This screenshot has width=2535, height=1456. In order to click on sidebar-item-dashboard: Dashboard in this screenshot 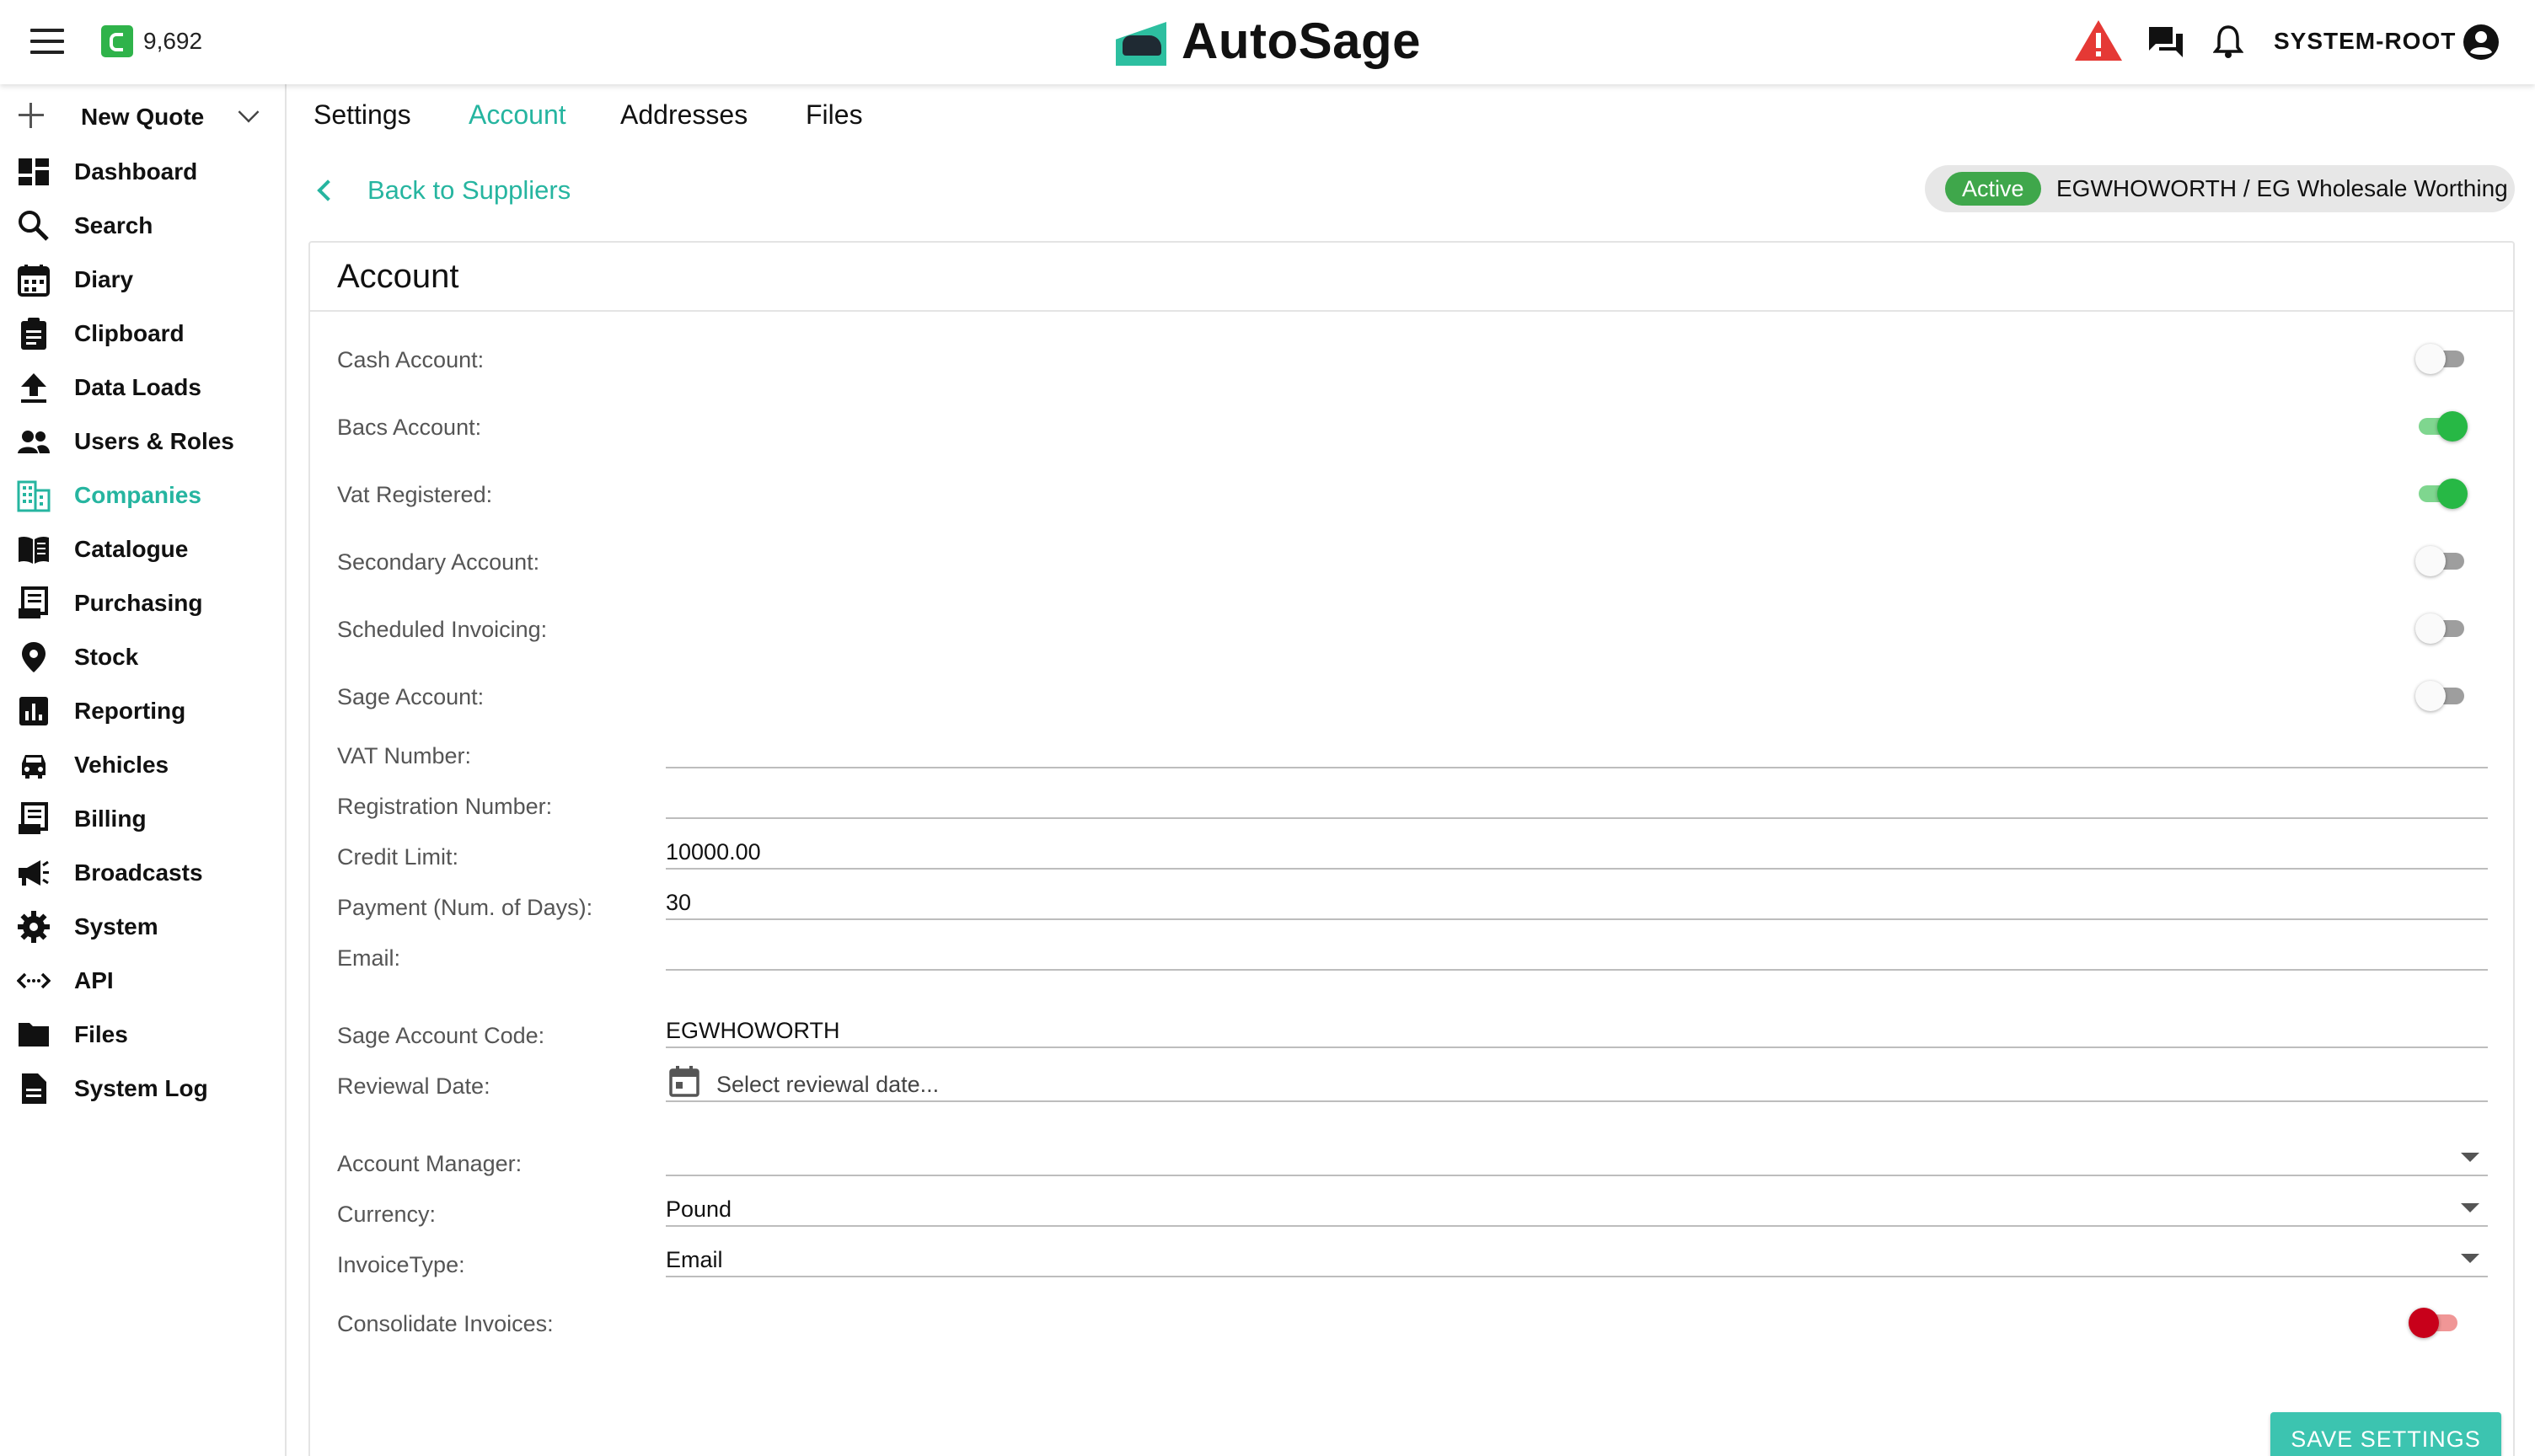, I will do `click(142, 170)`.